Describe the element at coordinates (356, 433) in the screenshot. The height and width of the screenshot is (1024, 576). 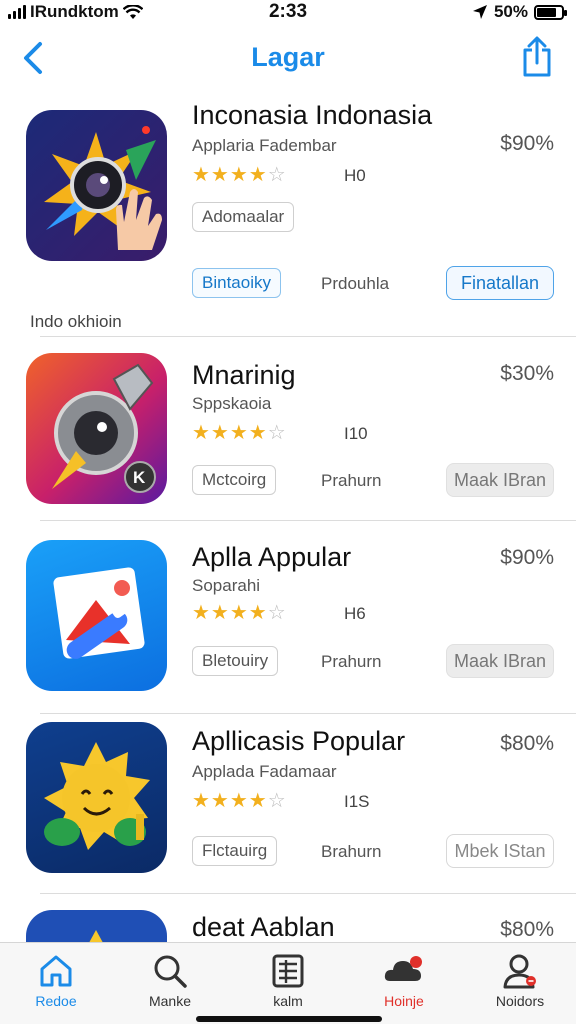
I see `rating-count: I10` at that location.